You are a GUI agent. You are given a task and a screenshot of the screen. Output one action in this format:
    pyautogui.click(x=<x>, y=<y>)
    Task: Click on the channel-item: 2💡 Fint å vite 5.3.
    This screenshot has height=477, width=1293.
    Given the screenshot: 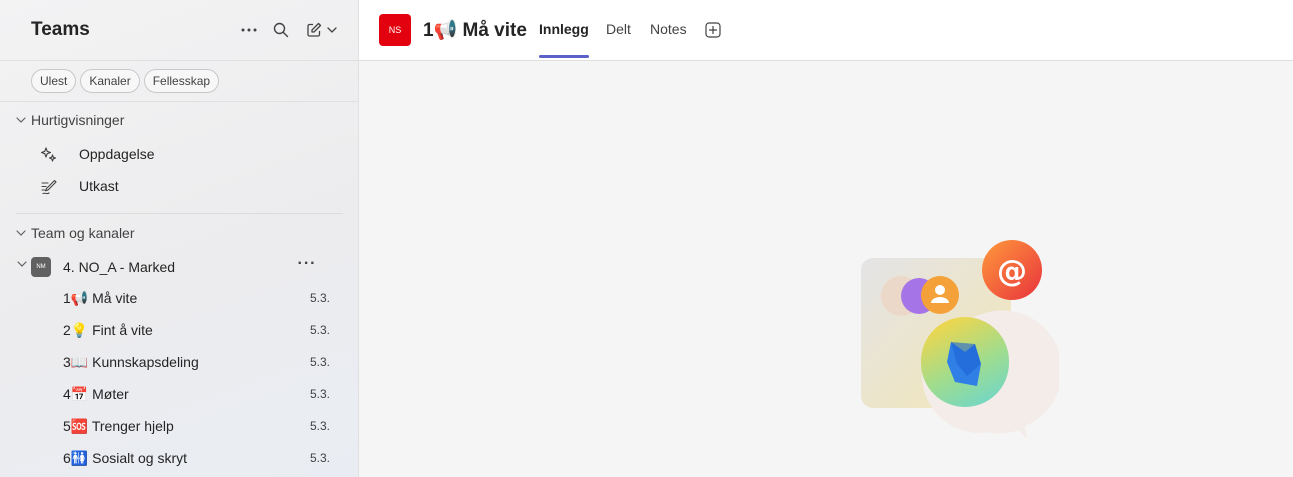 What is the action you would take?
    pyautogui.click(x=179, y=330)
    